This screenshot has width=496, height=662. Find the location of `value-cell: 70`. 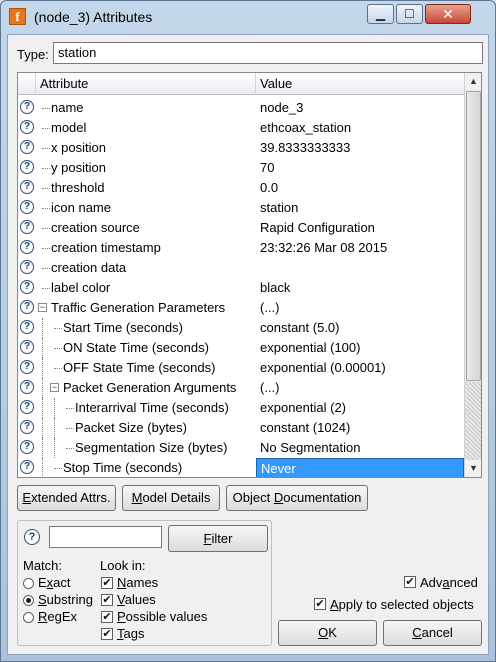

value-cell: 70 is located at coordinates (360, 168).